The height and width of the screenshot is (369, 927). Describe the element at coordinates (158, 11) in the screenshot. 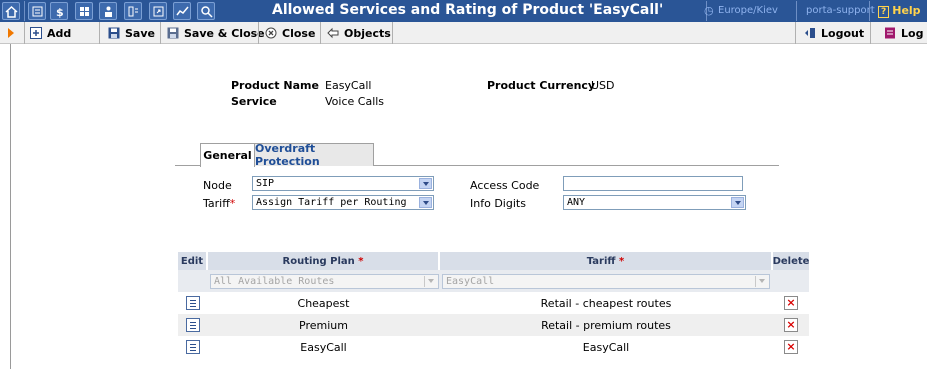

I see `export-icon` at that location.